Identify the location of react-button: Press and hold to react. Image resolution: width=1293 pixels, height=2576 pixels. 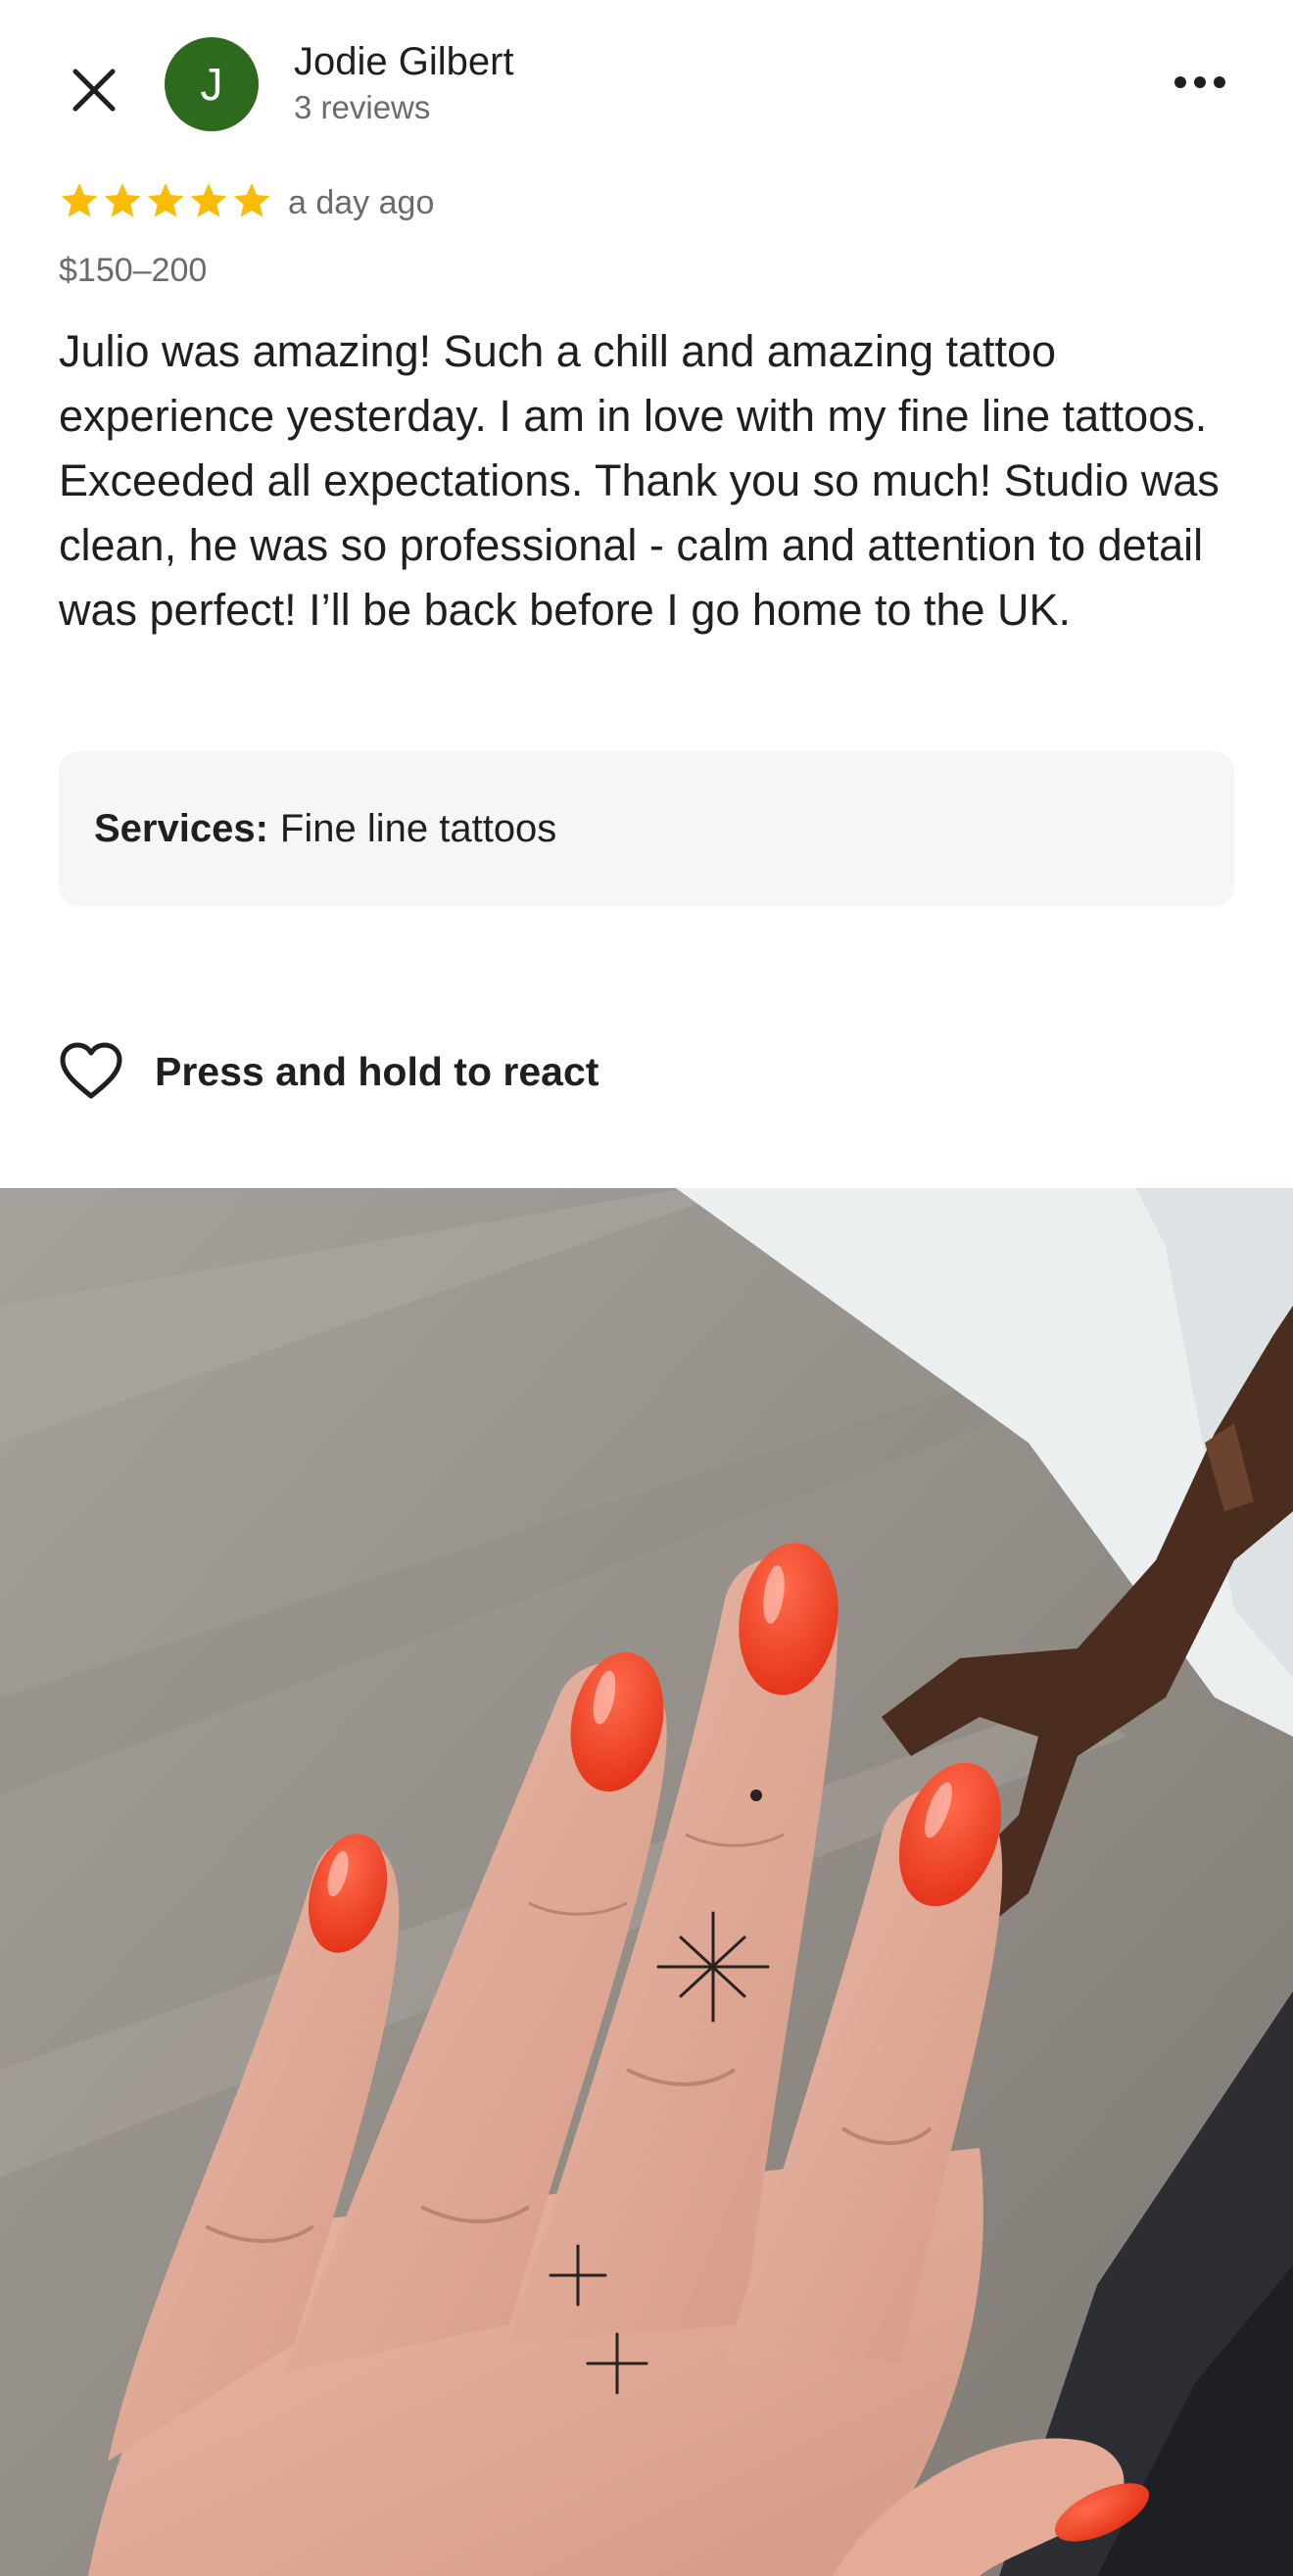
(329, 1071).